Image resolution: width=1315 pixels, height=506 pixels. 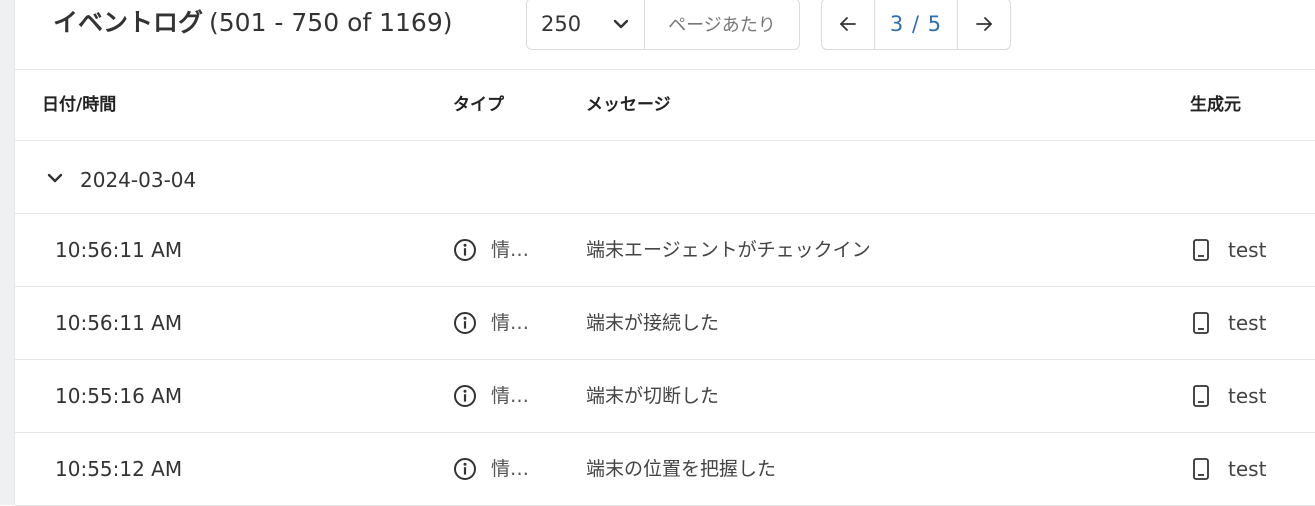 I want to click on event-time: 10:55:16 AM, so click(x=119, y=396).